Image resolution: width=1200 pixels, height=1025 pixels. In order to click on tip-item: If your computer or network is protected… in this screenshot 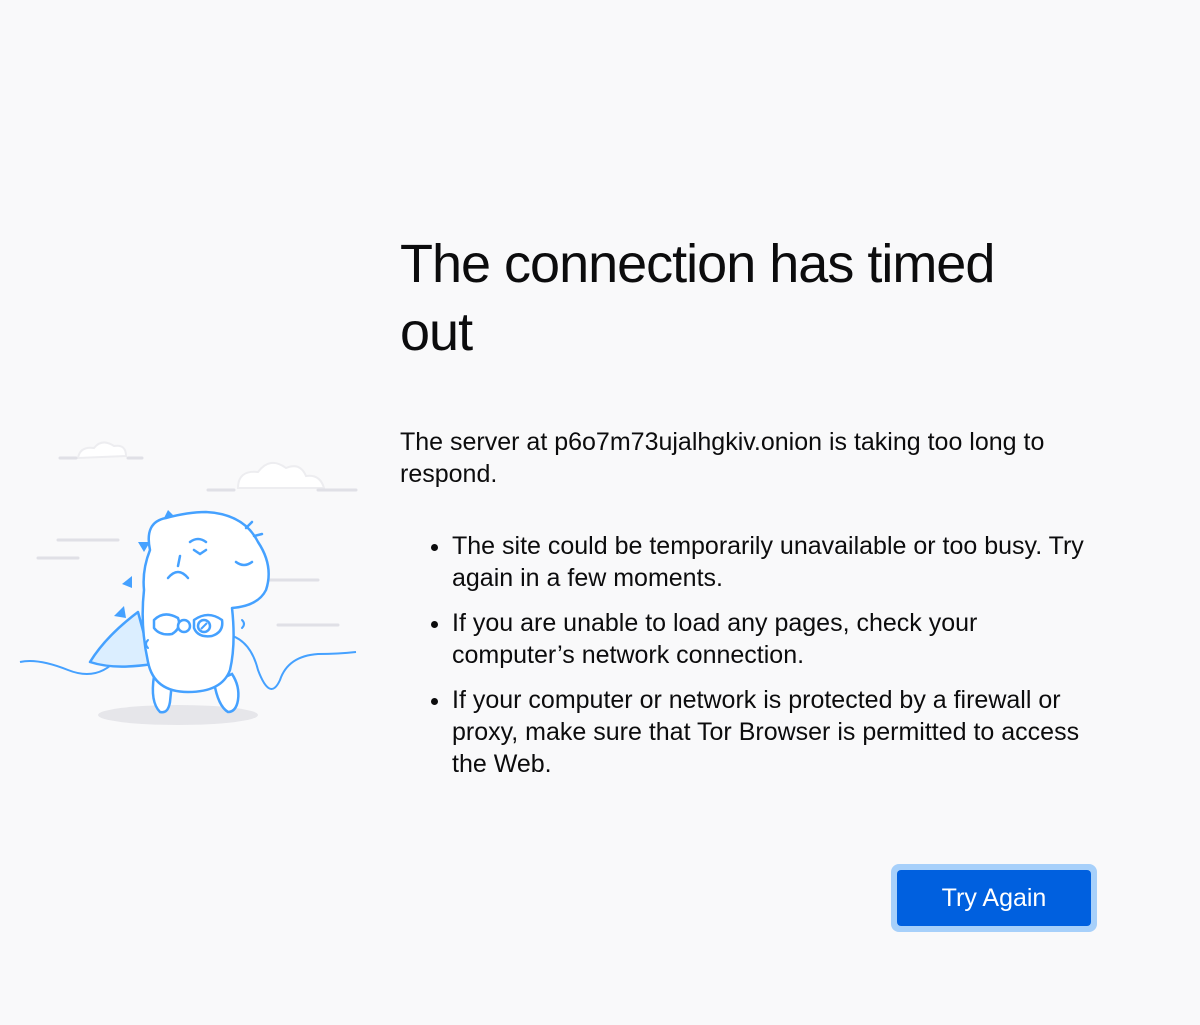, I will do `click(776, 732)`.